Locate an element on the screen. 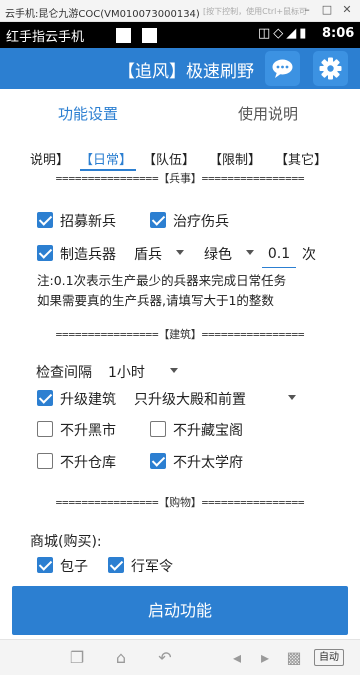 This screenshot has height=675, width=360. subtab-other: 【其它】 is located at coordinates (301, 158).